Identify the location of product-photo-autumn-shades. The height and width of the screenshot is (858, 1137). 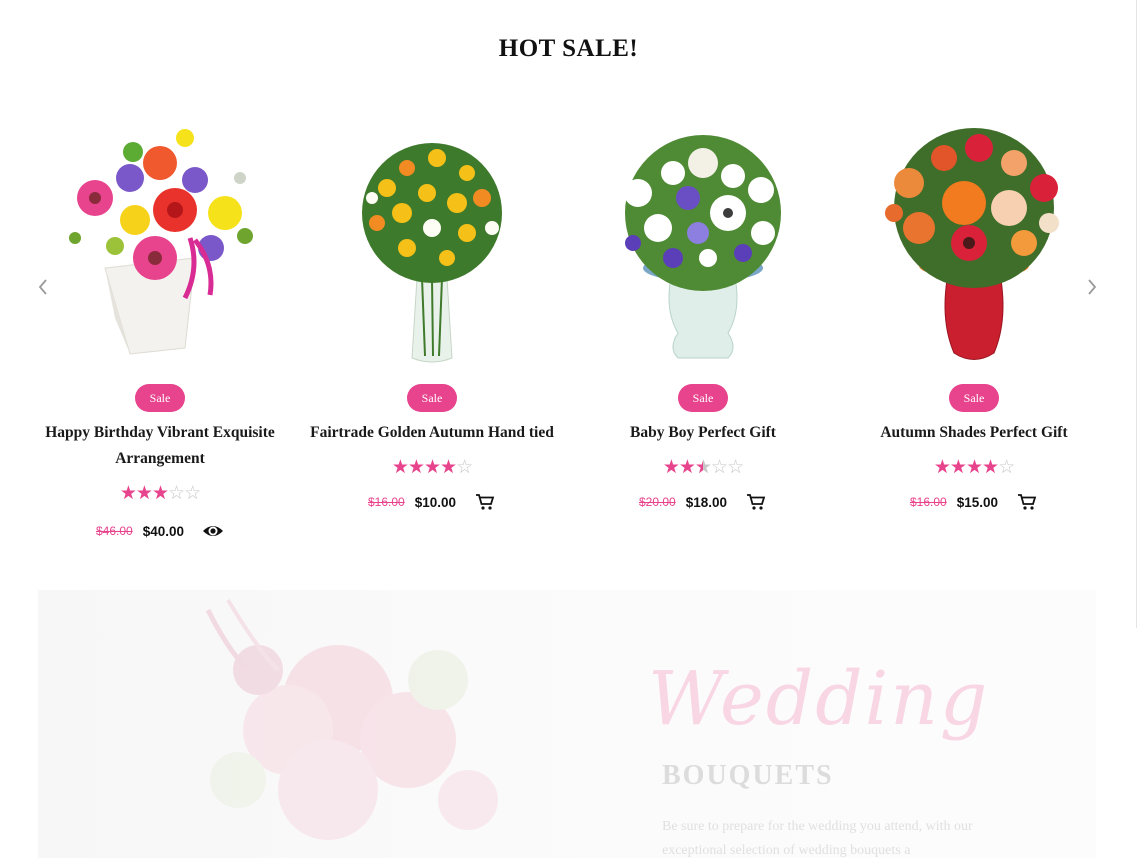
(972, 244).